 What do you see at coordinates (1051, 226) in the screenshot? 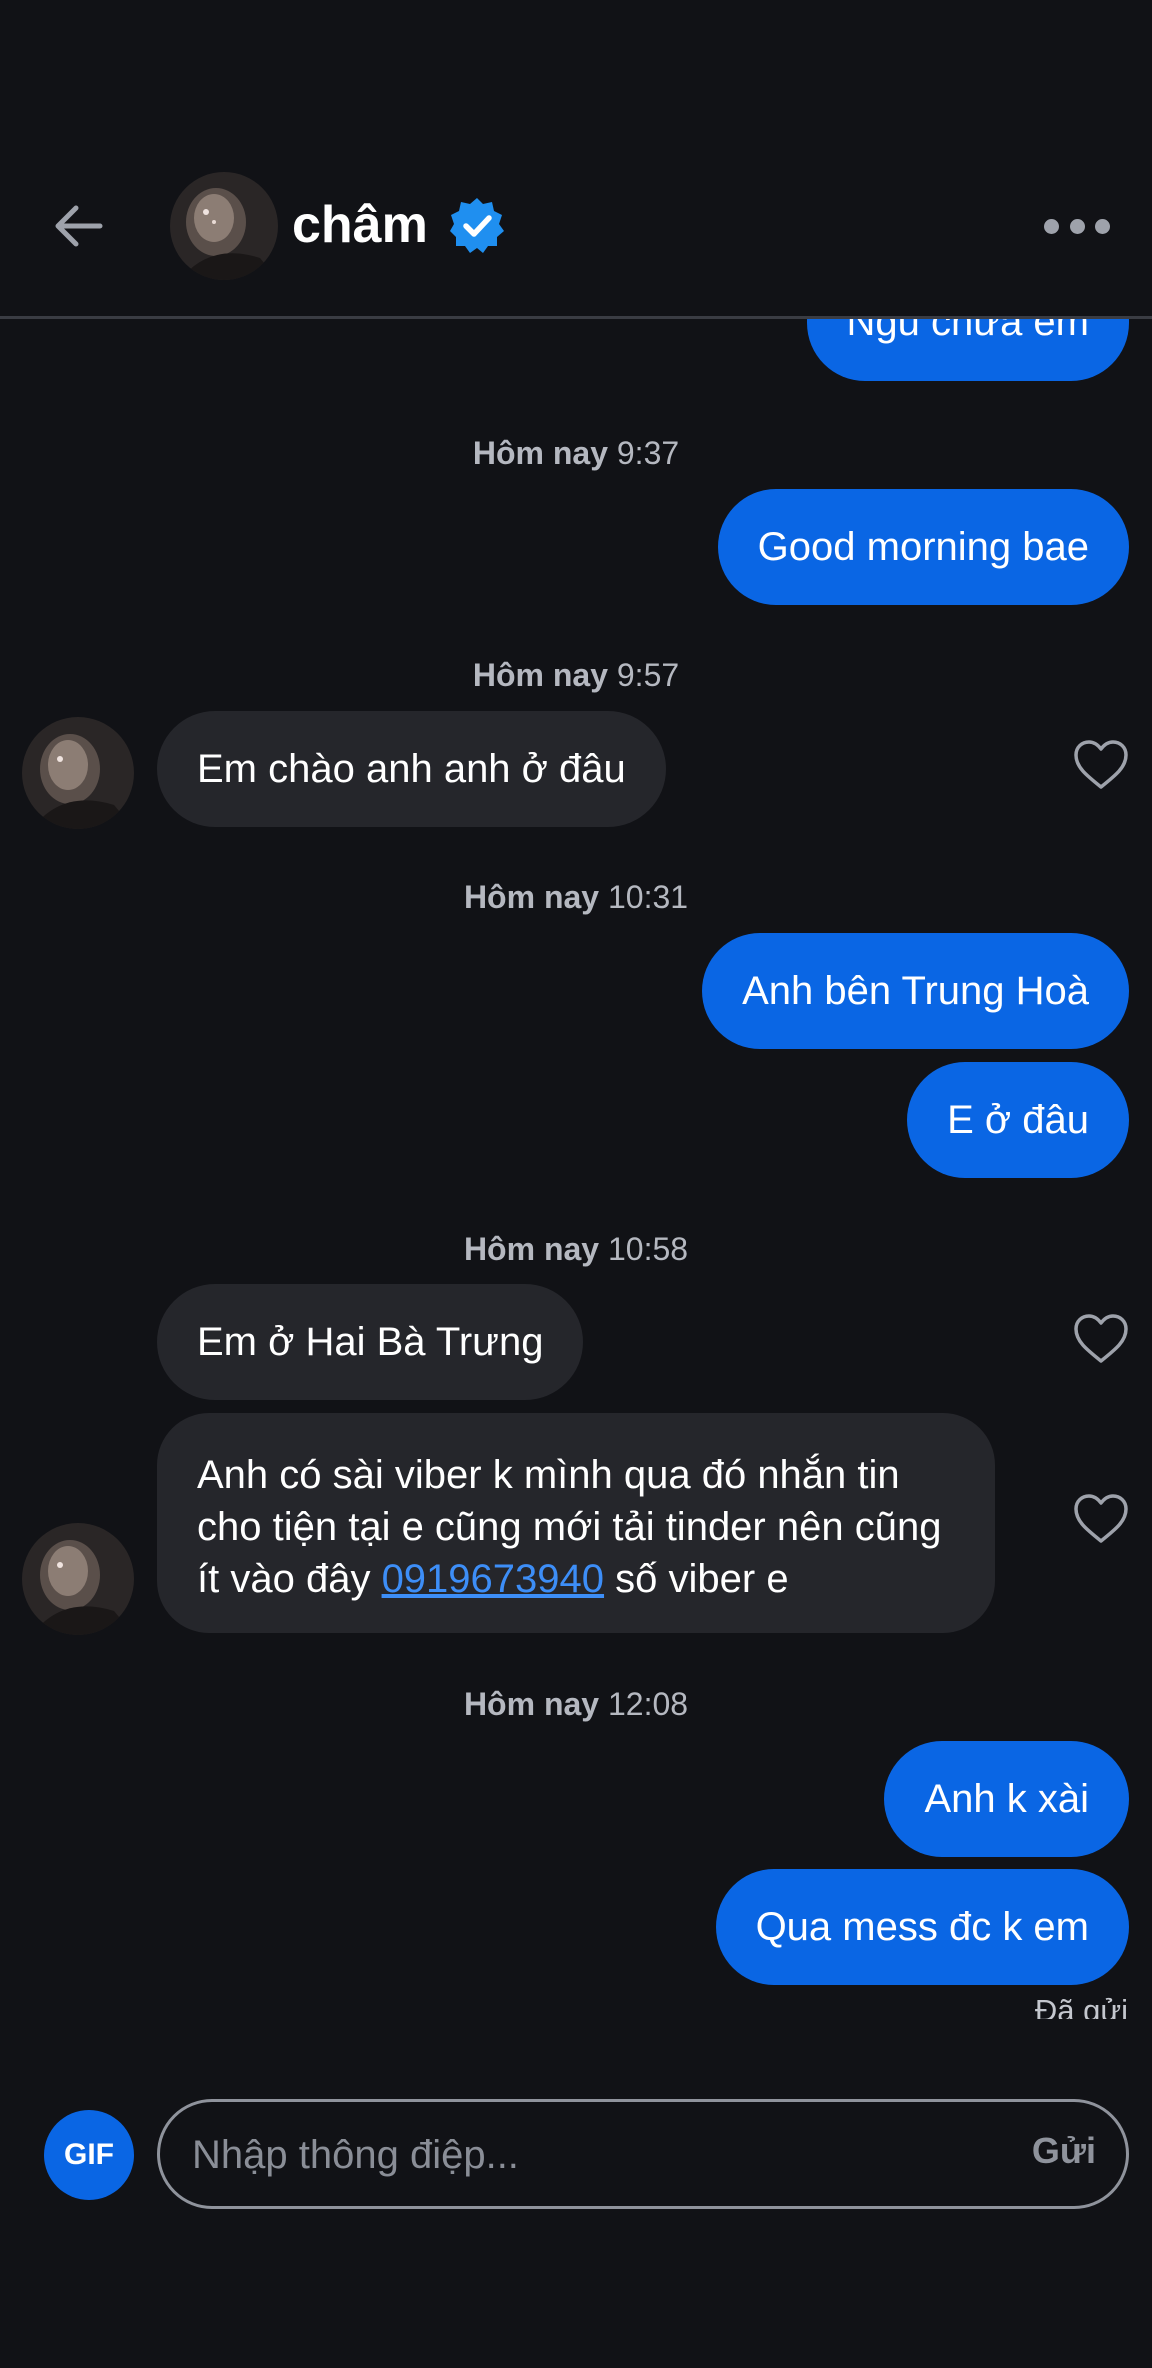
I see `more-horizontal-icon` at bounding box center [1051, 226].